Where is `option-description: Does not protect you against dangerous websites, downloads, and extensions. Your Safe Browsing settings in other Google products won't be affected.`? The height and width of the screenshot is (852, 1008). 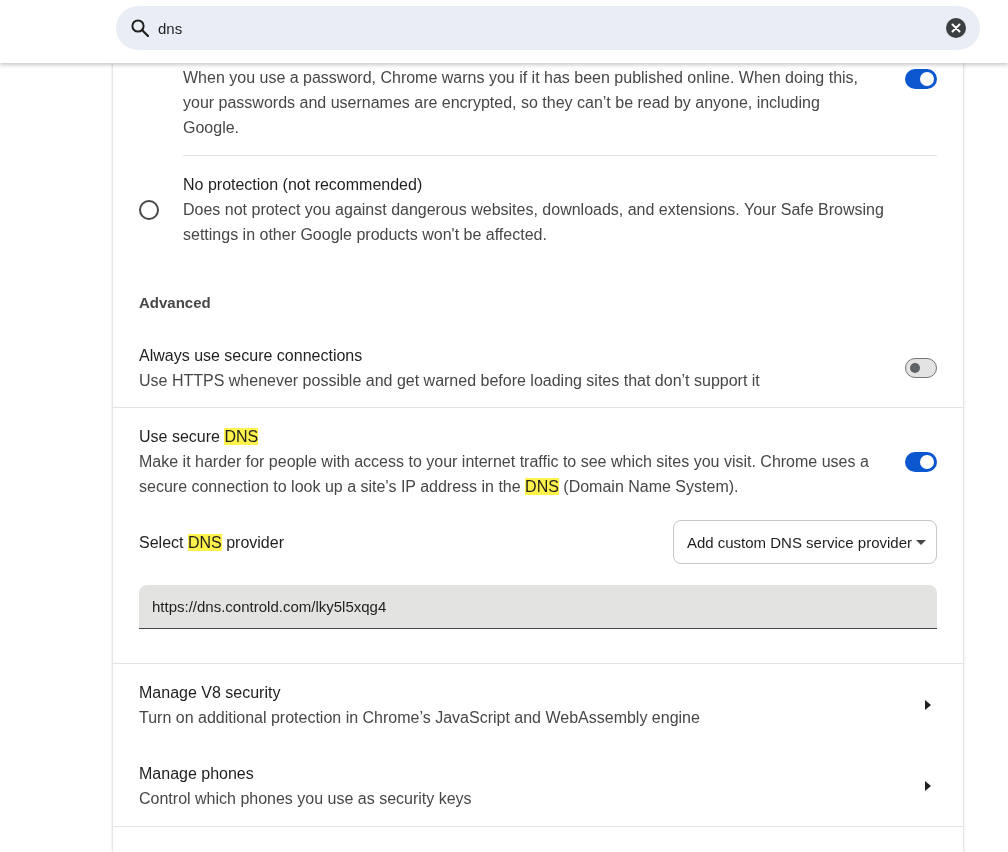
option-description: Does not protect you against dangerous websites, downloads, and extensions. Your Safe Browsing settings in other Google products won't be affected. is located at coordinates (534, 222).